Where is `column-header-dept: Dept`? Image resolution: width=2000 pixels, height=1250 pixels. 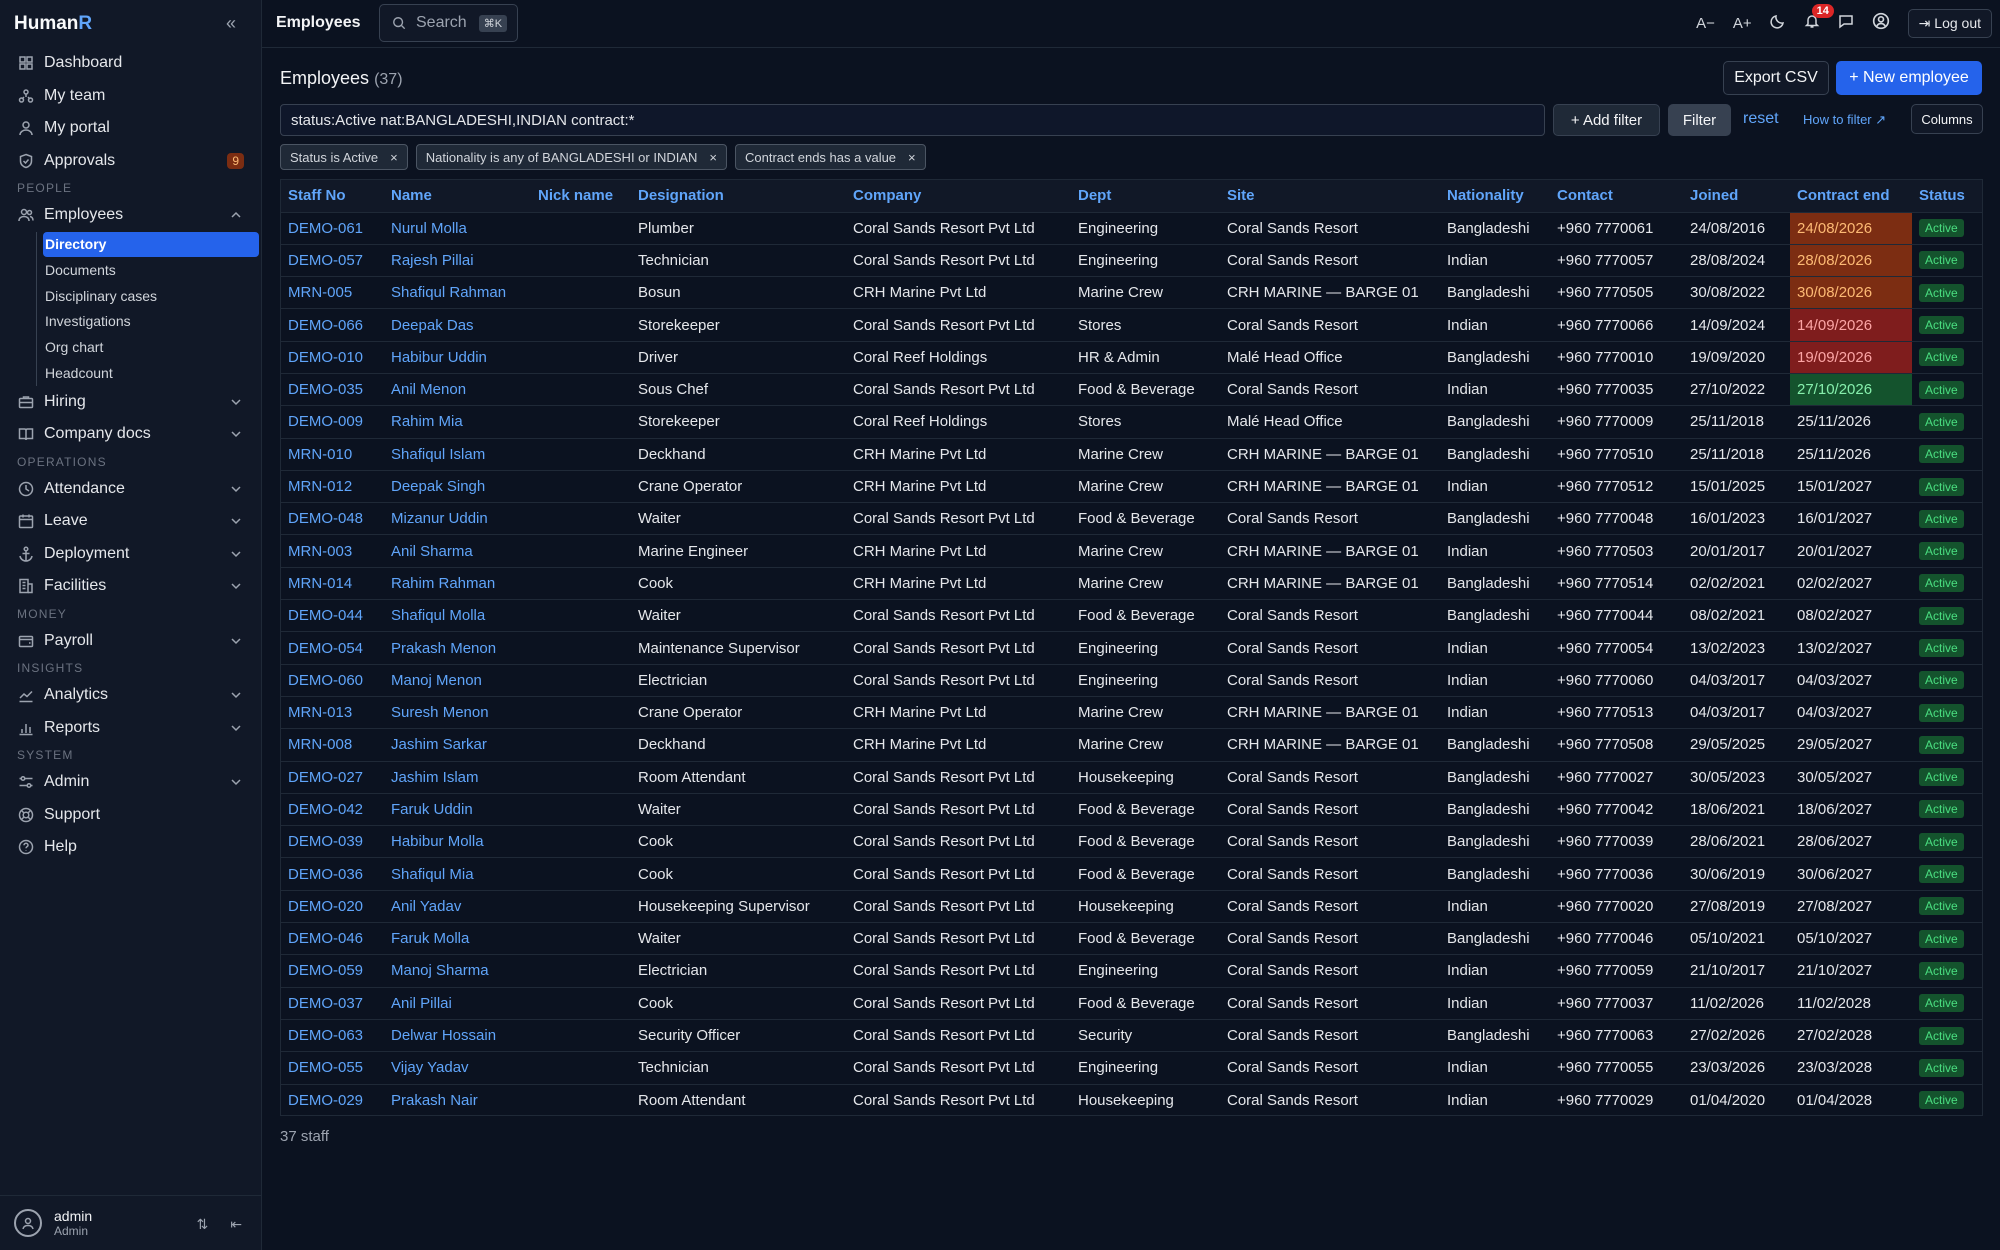 column-header-dept: Dept is located at coordinates (1145, 196).